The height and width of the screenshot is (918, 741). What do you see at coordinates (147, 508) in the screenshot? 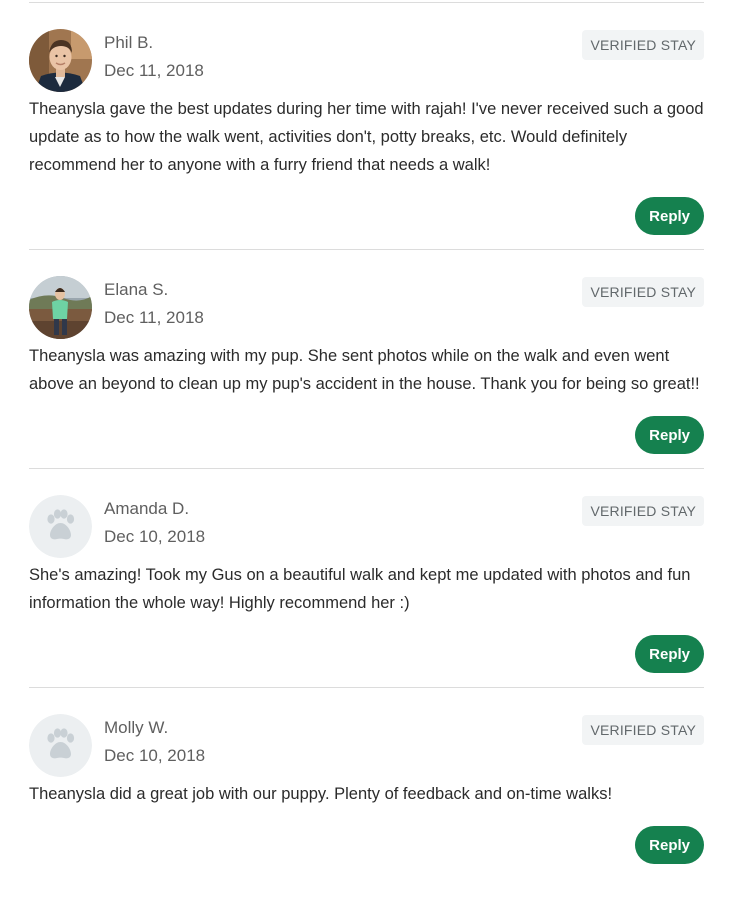
I see `reviewer-name: Amanda D.` at bounding box center [147, 508].